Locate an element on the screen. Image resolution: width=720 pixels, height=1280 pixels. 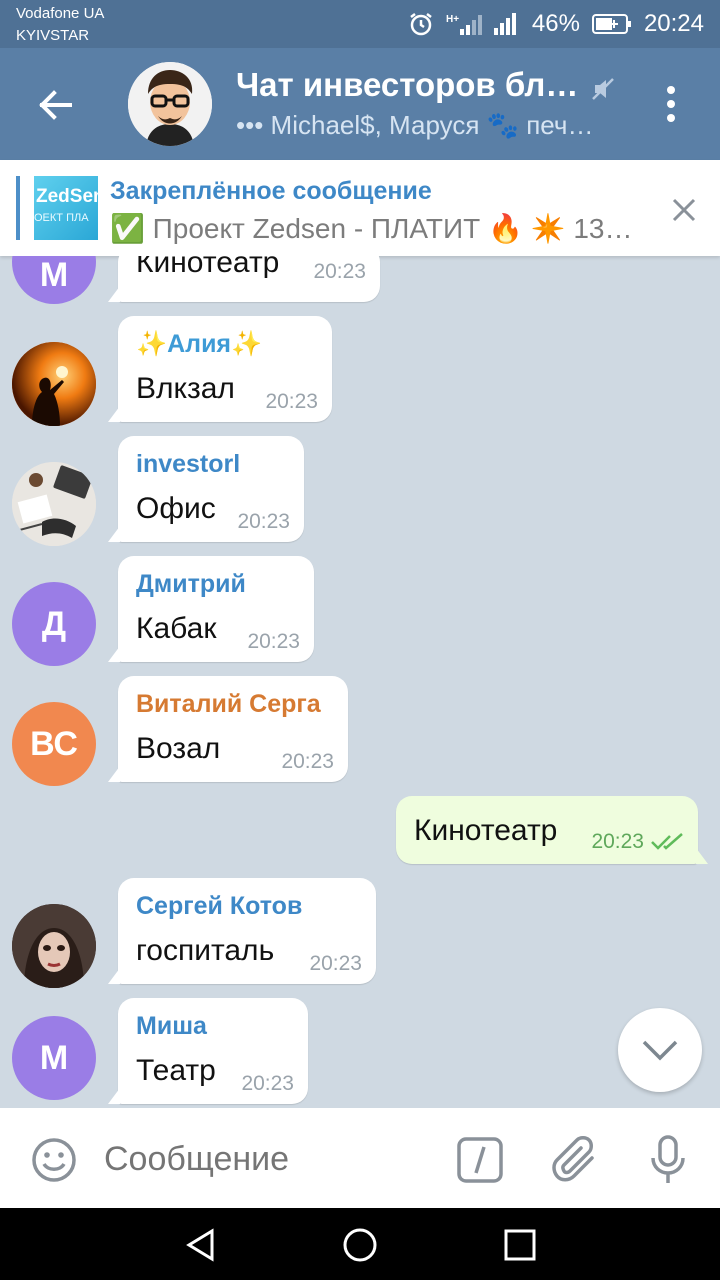
hplus-signal-icon: H+ is located at coordinates (464, 24).